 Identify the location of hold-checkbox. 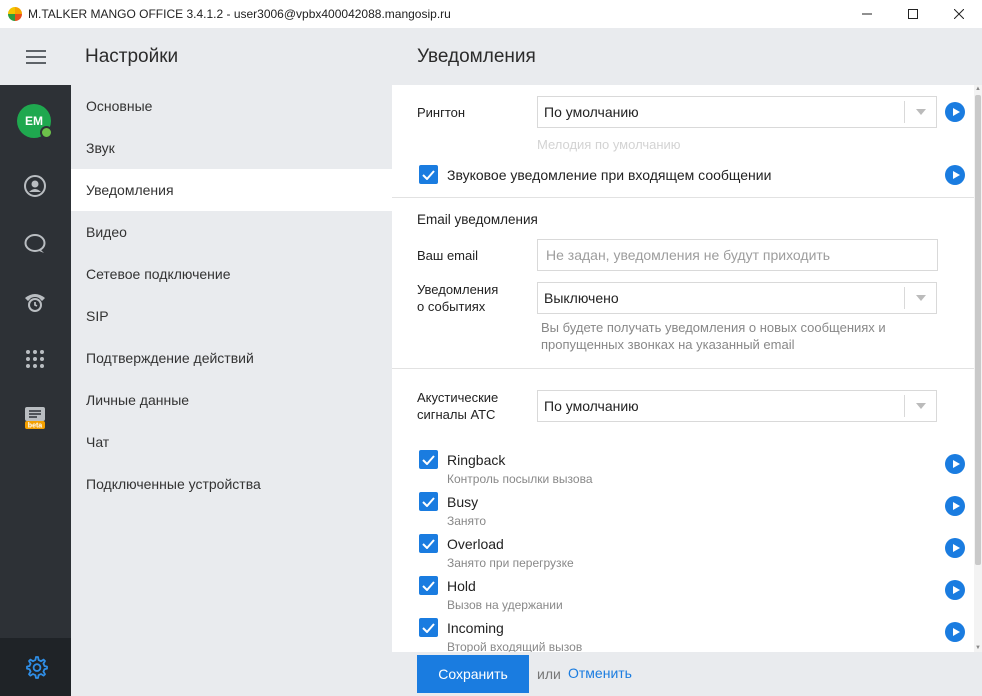
(428, 585).